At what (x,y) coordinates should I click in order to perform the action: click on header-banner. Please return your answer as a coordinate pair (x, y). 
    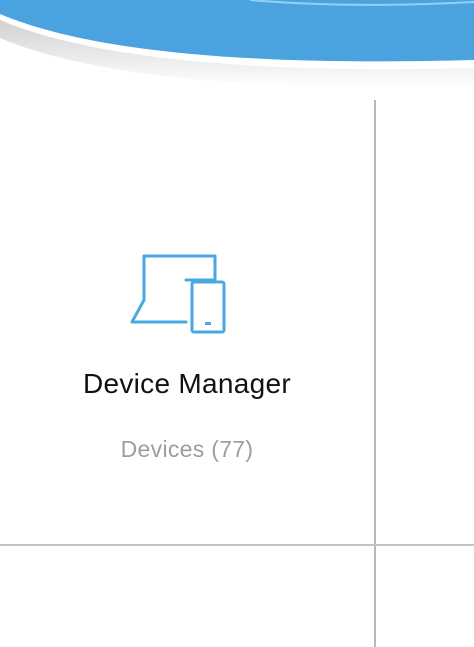
    Looking at the image, I should click on (237, 44).